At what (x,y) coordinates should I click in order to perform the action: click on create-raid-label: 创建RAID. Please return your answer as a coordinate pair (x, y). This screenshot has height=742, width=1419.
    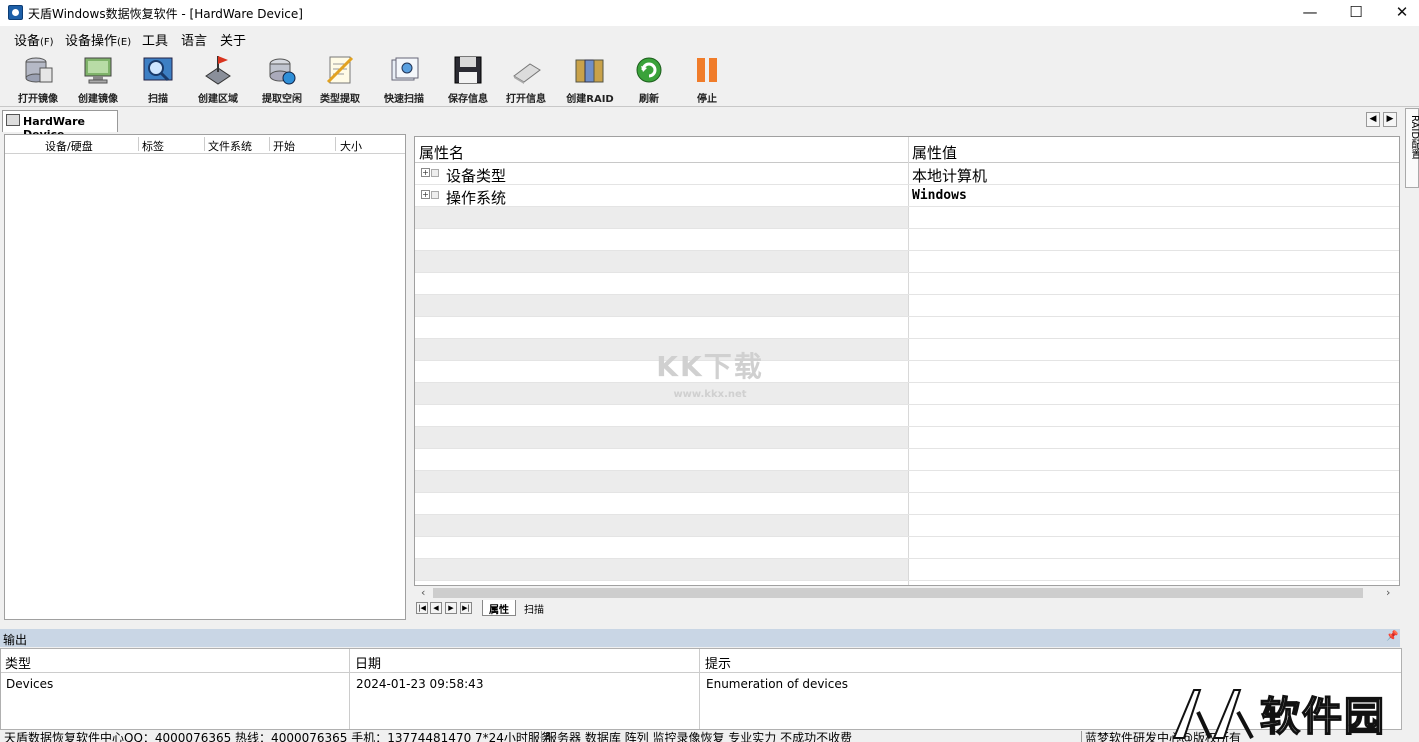
    Looking at the image, I should click on (590, 99).